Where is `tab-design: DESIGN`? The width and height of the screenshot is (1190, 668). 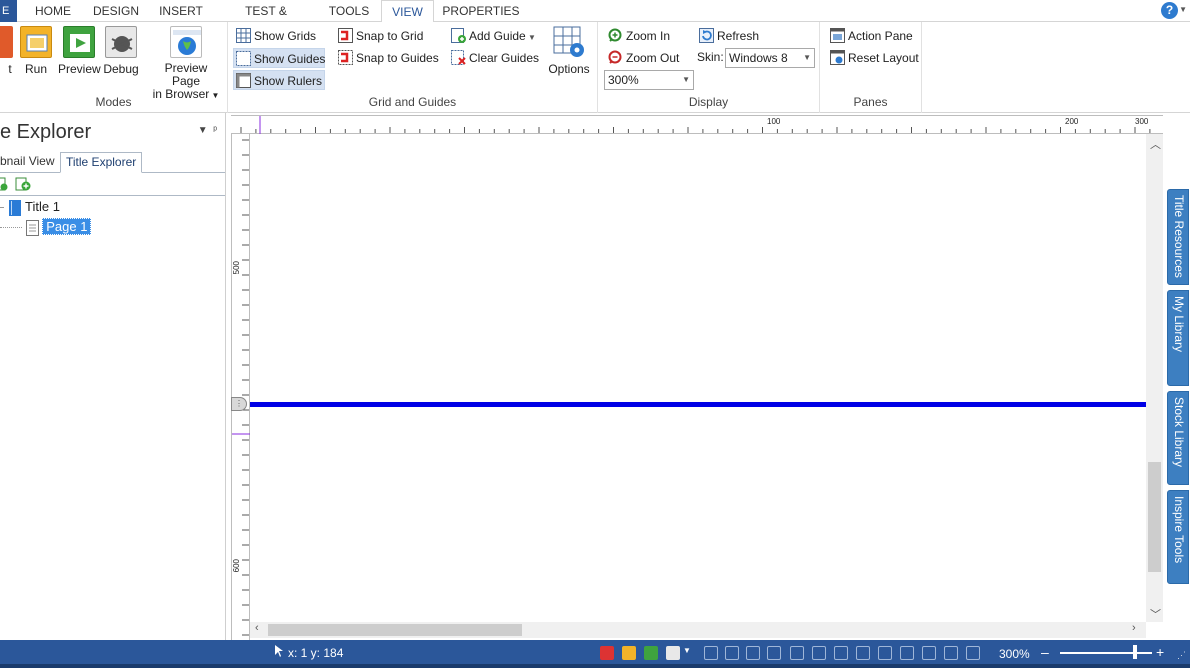 tab-design: DESIGN is located at coordinates (116, 11).